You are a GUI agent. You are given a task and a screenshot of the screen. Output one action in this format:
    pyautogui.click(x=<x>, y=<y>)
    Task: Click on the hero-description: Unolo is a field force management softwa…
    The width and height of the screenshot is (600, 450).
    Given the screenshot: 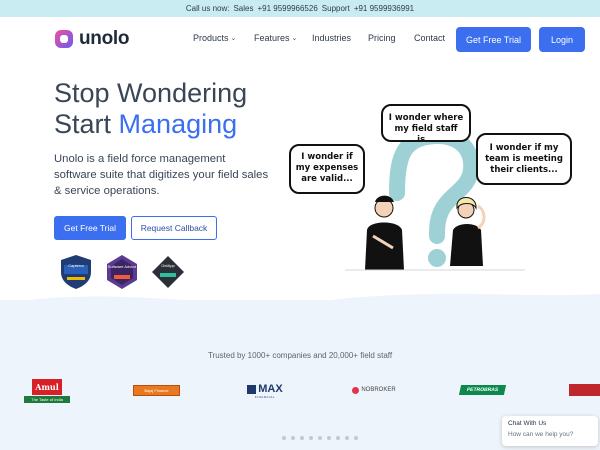 What is the action you would take?
    pyautogui.click(x=161, y=175)
    